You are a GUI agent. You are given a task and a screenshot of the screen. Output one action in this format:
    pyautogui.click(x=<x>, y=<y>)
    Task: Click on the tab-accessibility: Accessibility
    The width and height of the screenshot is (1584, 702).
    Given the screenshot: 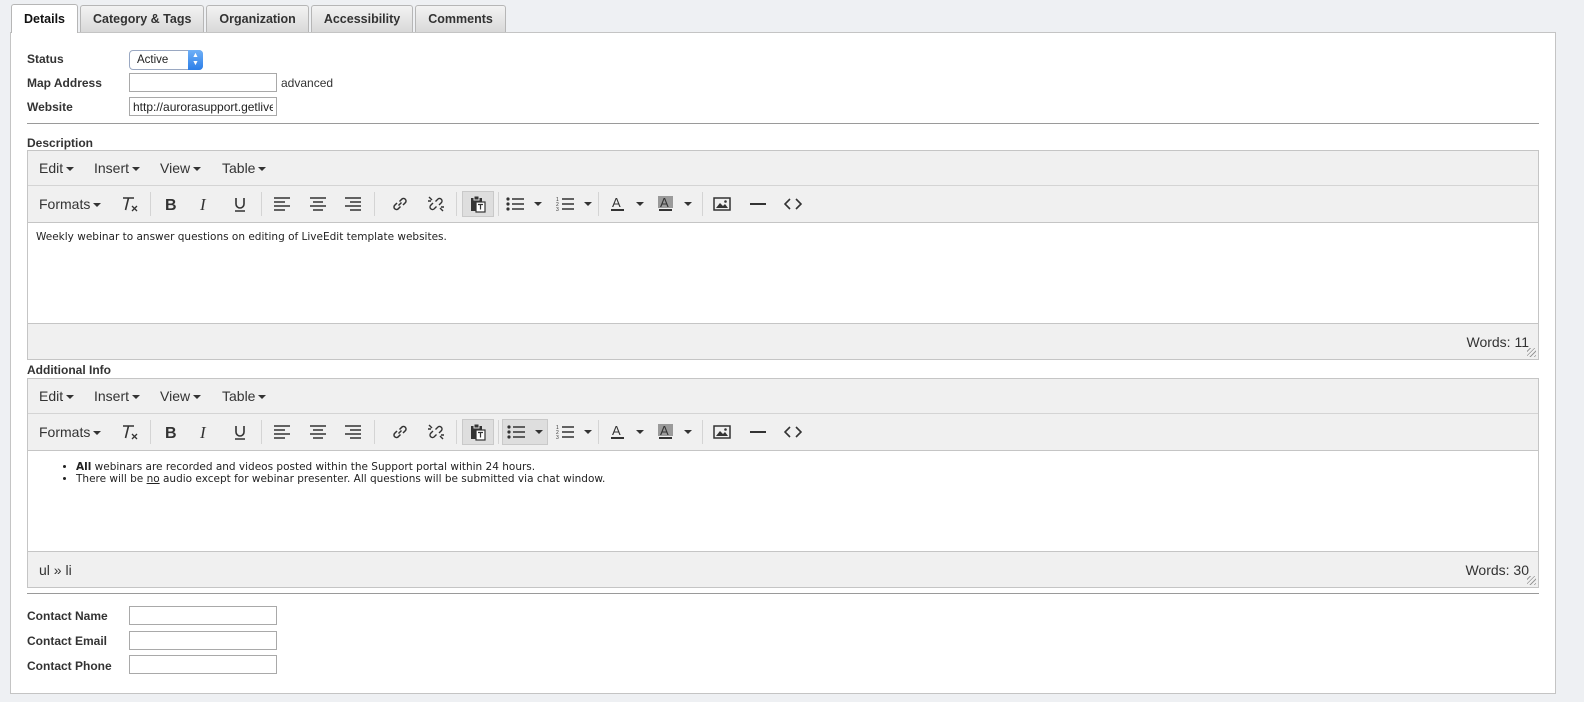 What is the action you would take?
    pyautogui.click(x=362, y=18)
    